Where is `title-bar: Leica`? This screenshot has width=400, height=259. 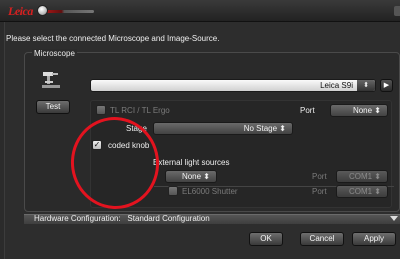 title-bar: Leica is located at coordinates (200, 11).